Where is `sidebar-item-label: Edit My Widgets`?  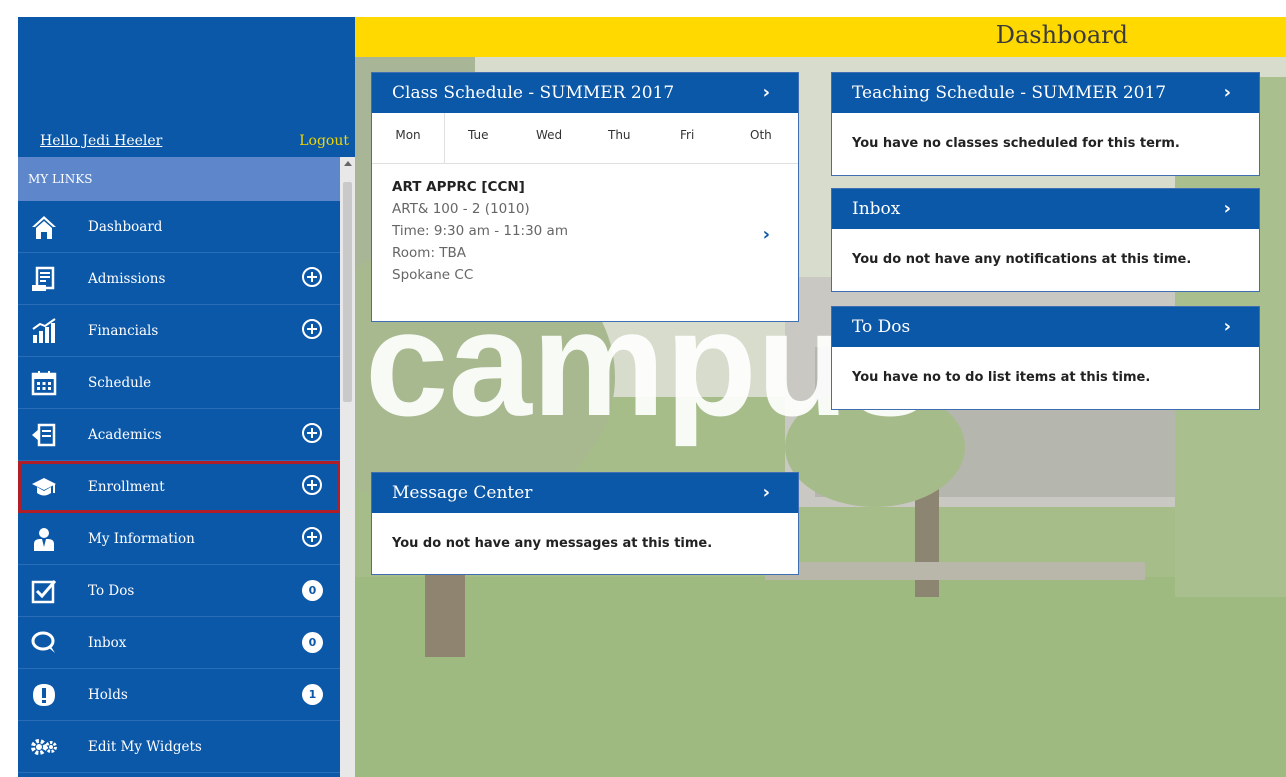
sidebar-item-label: Edit My Widgets is located at coordinates (145, 747).